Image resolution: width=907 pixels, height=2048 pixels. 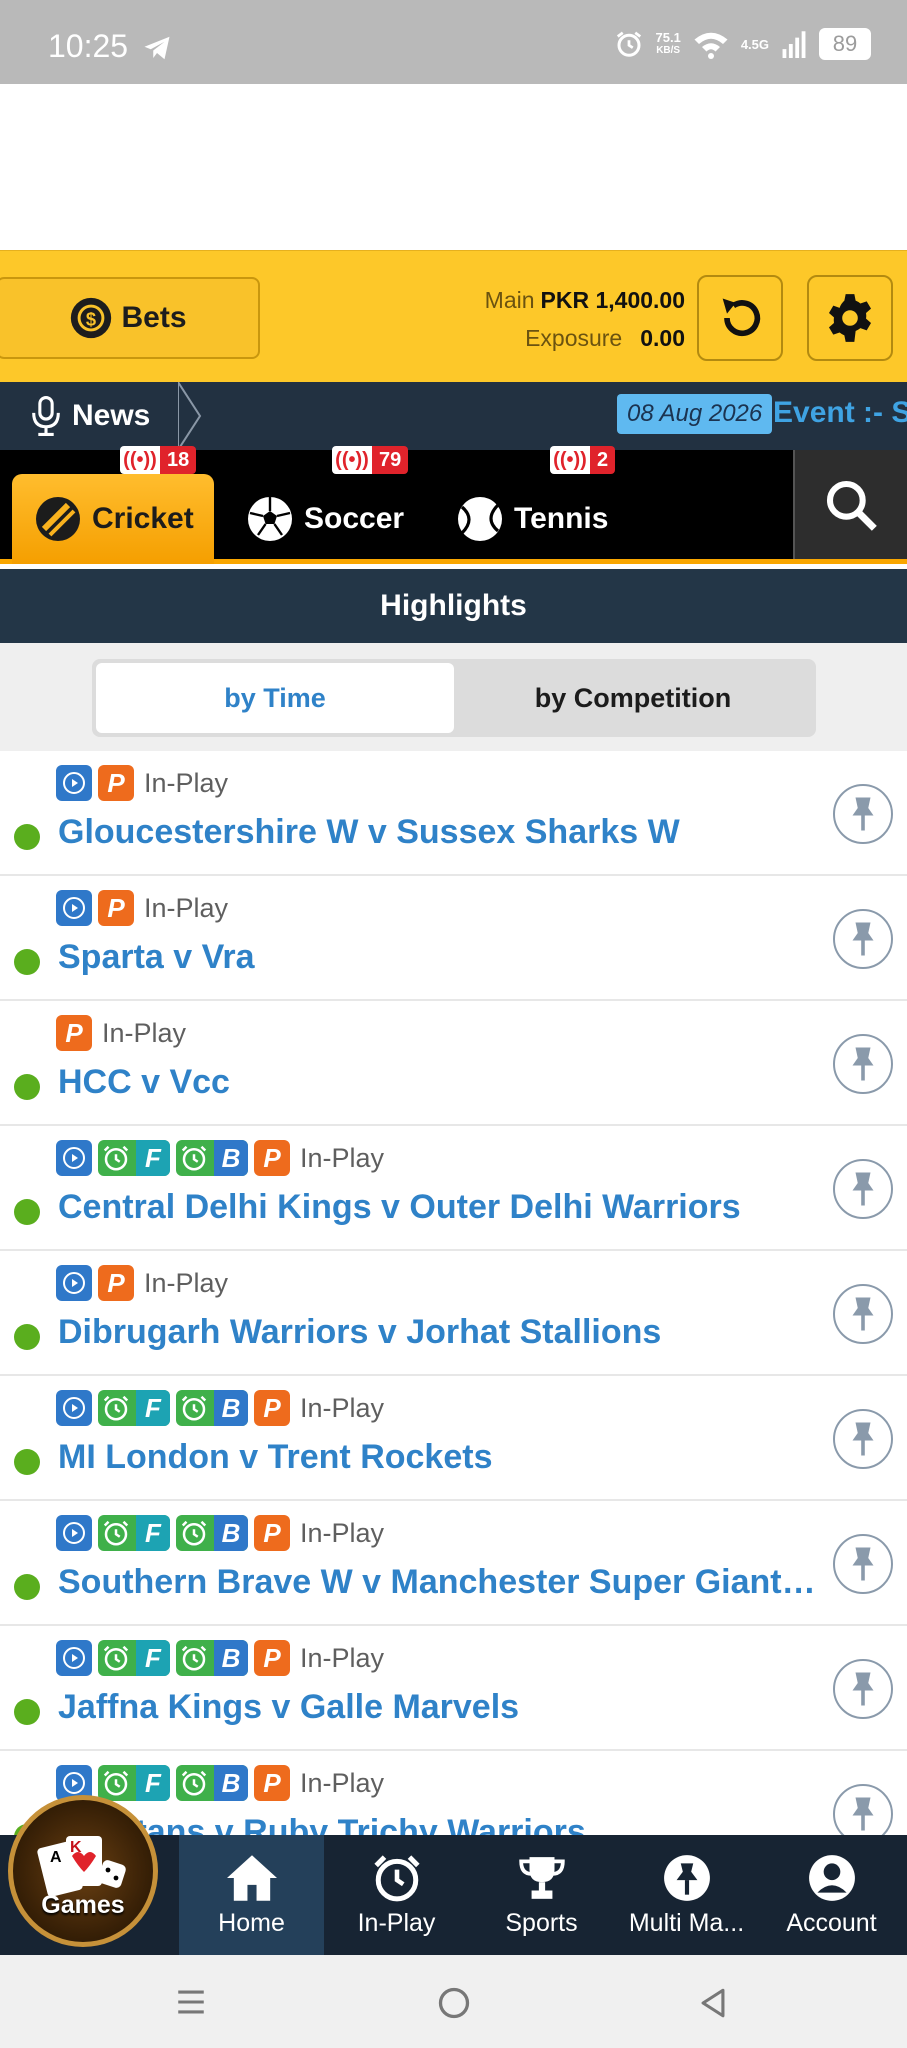 What do you see at coordinates (754, 44) in the screenshot?
I see `network-type: 4.5G` at bounding box center [754, 44].